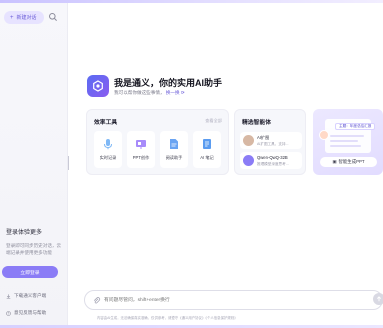 The height and width of the screenshot is (328, 383). I want to click on refresh-suggestions-link: 换一换, so click(173, 92).